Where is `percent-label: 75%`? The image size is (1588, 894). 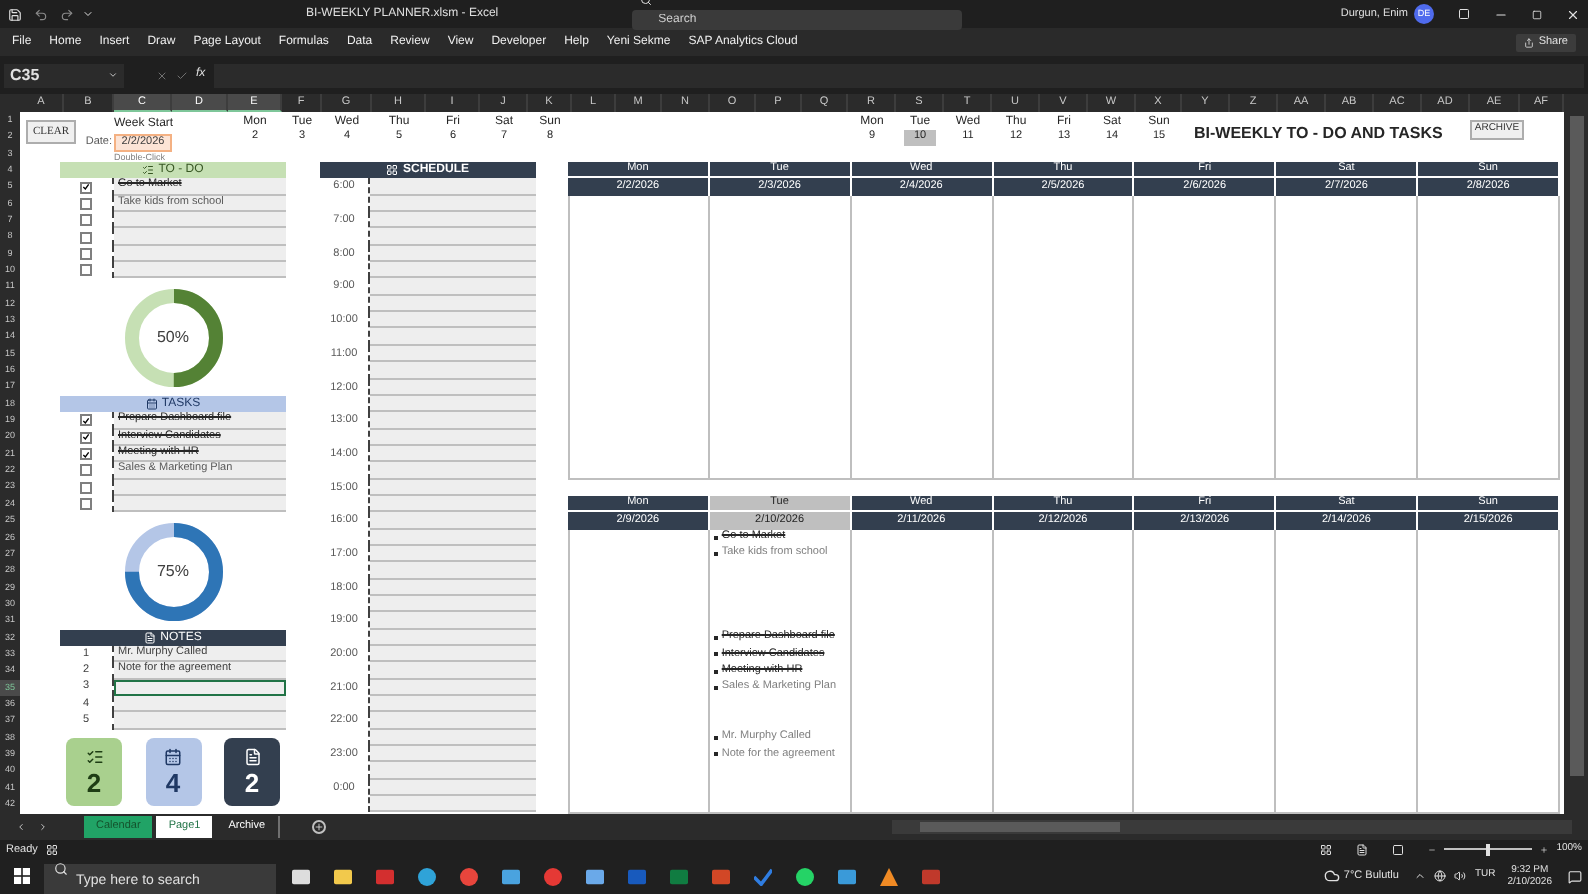 percent-label: 75% is located at coordinates (172, 571).